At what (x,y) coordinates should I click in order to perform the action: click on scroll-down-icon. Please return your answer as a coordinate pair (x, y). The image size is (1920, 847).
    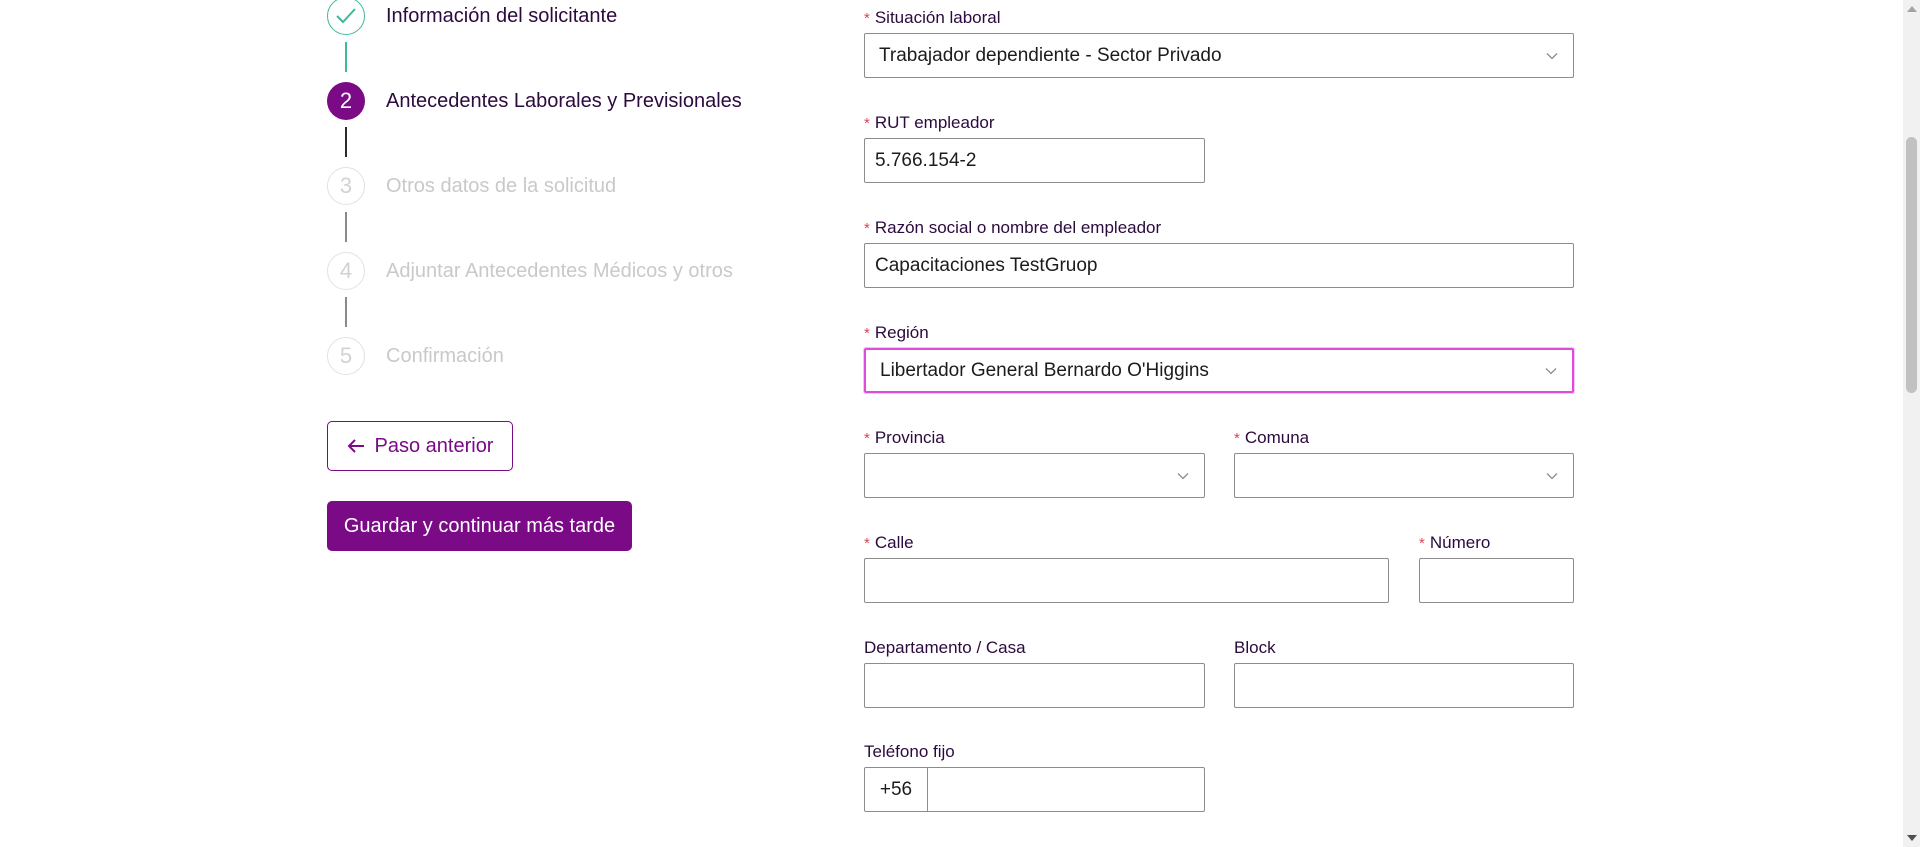
    Looking at the image, I should click on (1912, 838).